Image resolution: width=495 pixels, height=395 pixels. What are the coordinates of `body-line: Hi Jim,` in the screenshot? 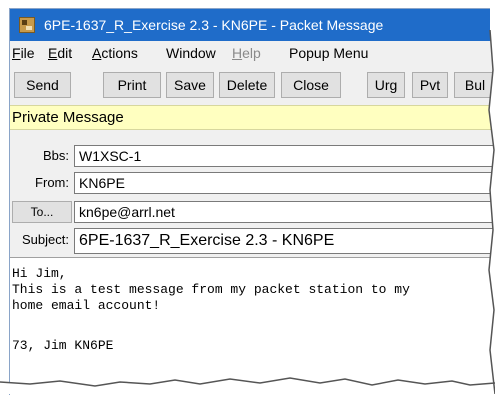 It's located at (39, 273).